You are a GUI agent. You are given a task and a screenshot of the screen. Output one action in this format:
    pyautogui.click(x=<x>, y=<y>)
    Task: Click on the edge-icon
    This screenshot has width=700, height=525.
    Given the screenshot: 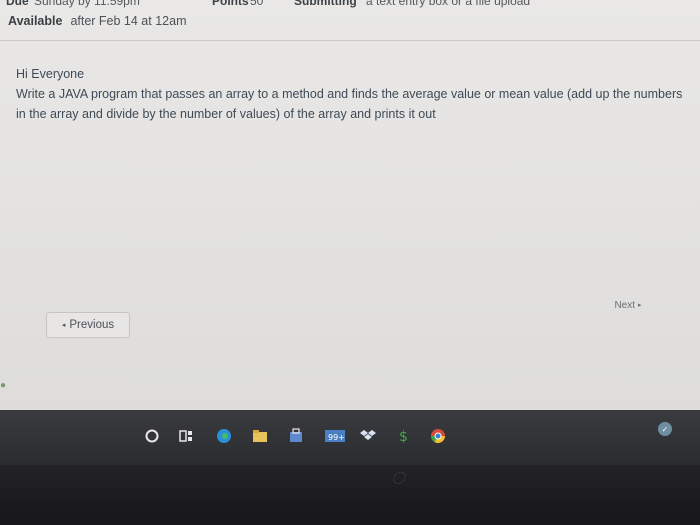 What is the action you would take?
    pyautogui.click(x=224, y=436)
    